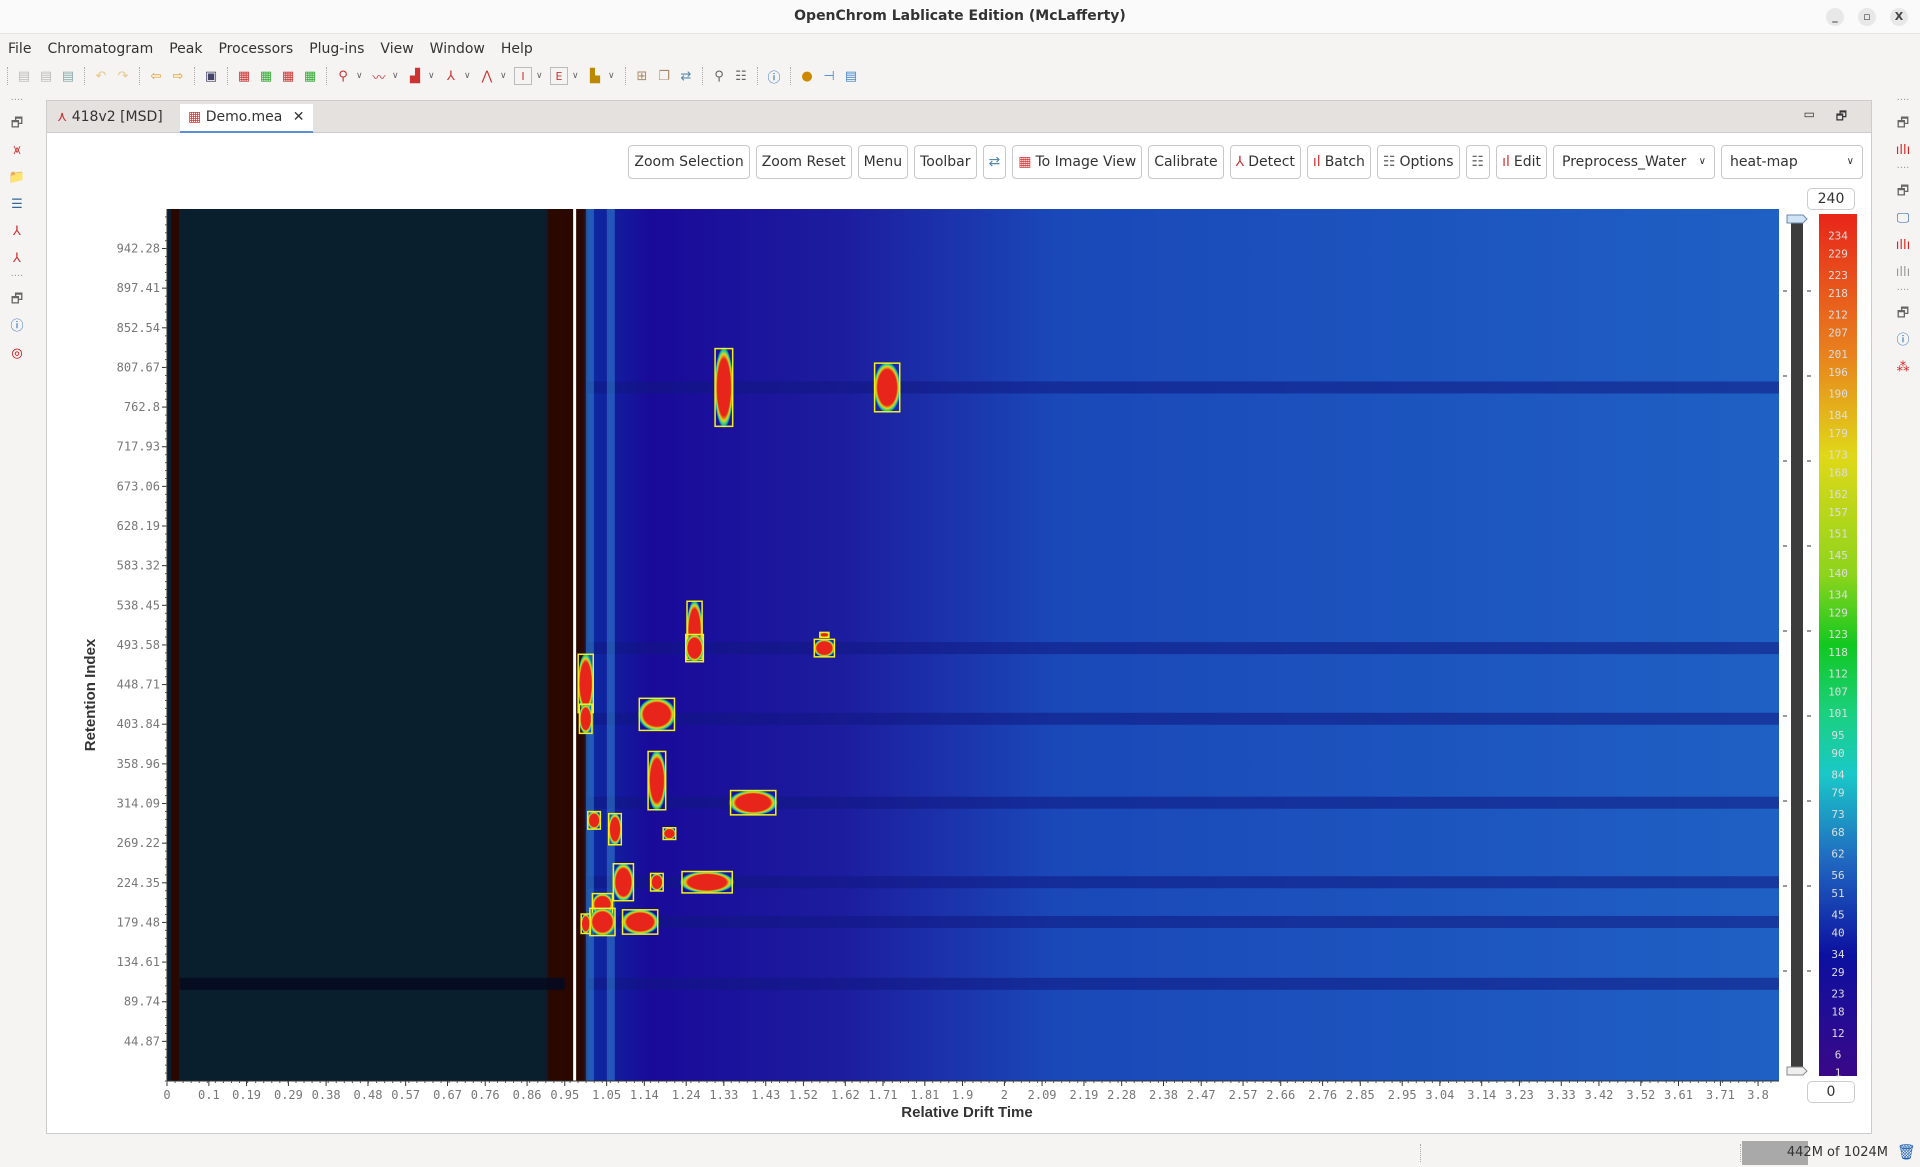 Image resolution: width=1920 pixels, height=1167 pixels. What do you see at coordinates (1838, 1054) in the screenshot?
I see `color-scale-label: 6` at bounding box center [1838, 1054].